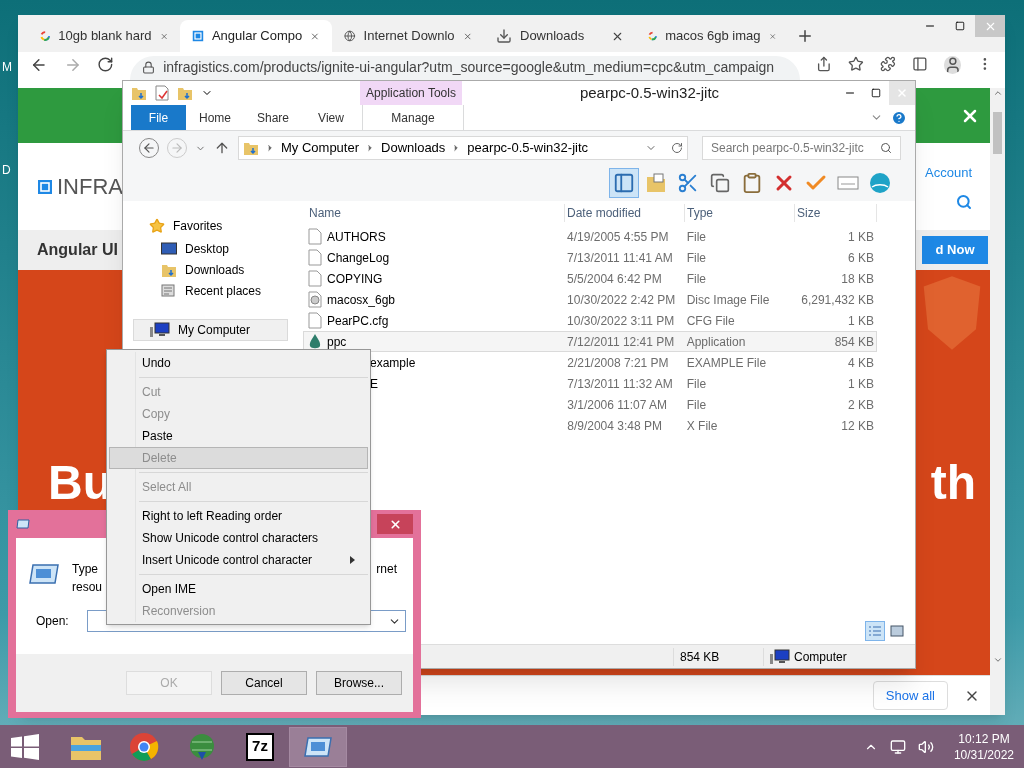  What do you see at coordinates (861, 405) in the screenshot?
I see `size-cell-text: 2 KB` at bounding box center [861, 405].